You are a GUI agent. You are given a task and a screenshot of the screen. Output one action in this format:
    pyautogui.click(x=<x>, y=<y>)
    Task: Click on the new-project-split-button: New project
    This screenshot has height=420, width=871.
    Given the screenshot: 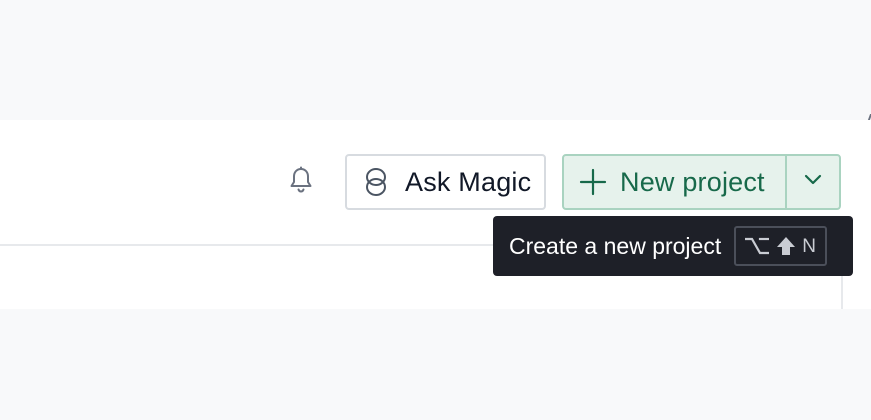 What is the action you would take?
    pyautogui.click(x=701, y=182)
    